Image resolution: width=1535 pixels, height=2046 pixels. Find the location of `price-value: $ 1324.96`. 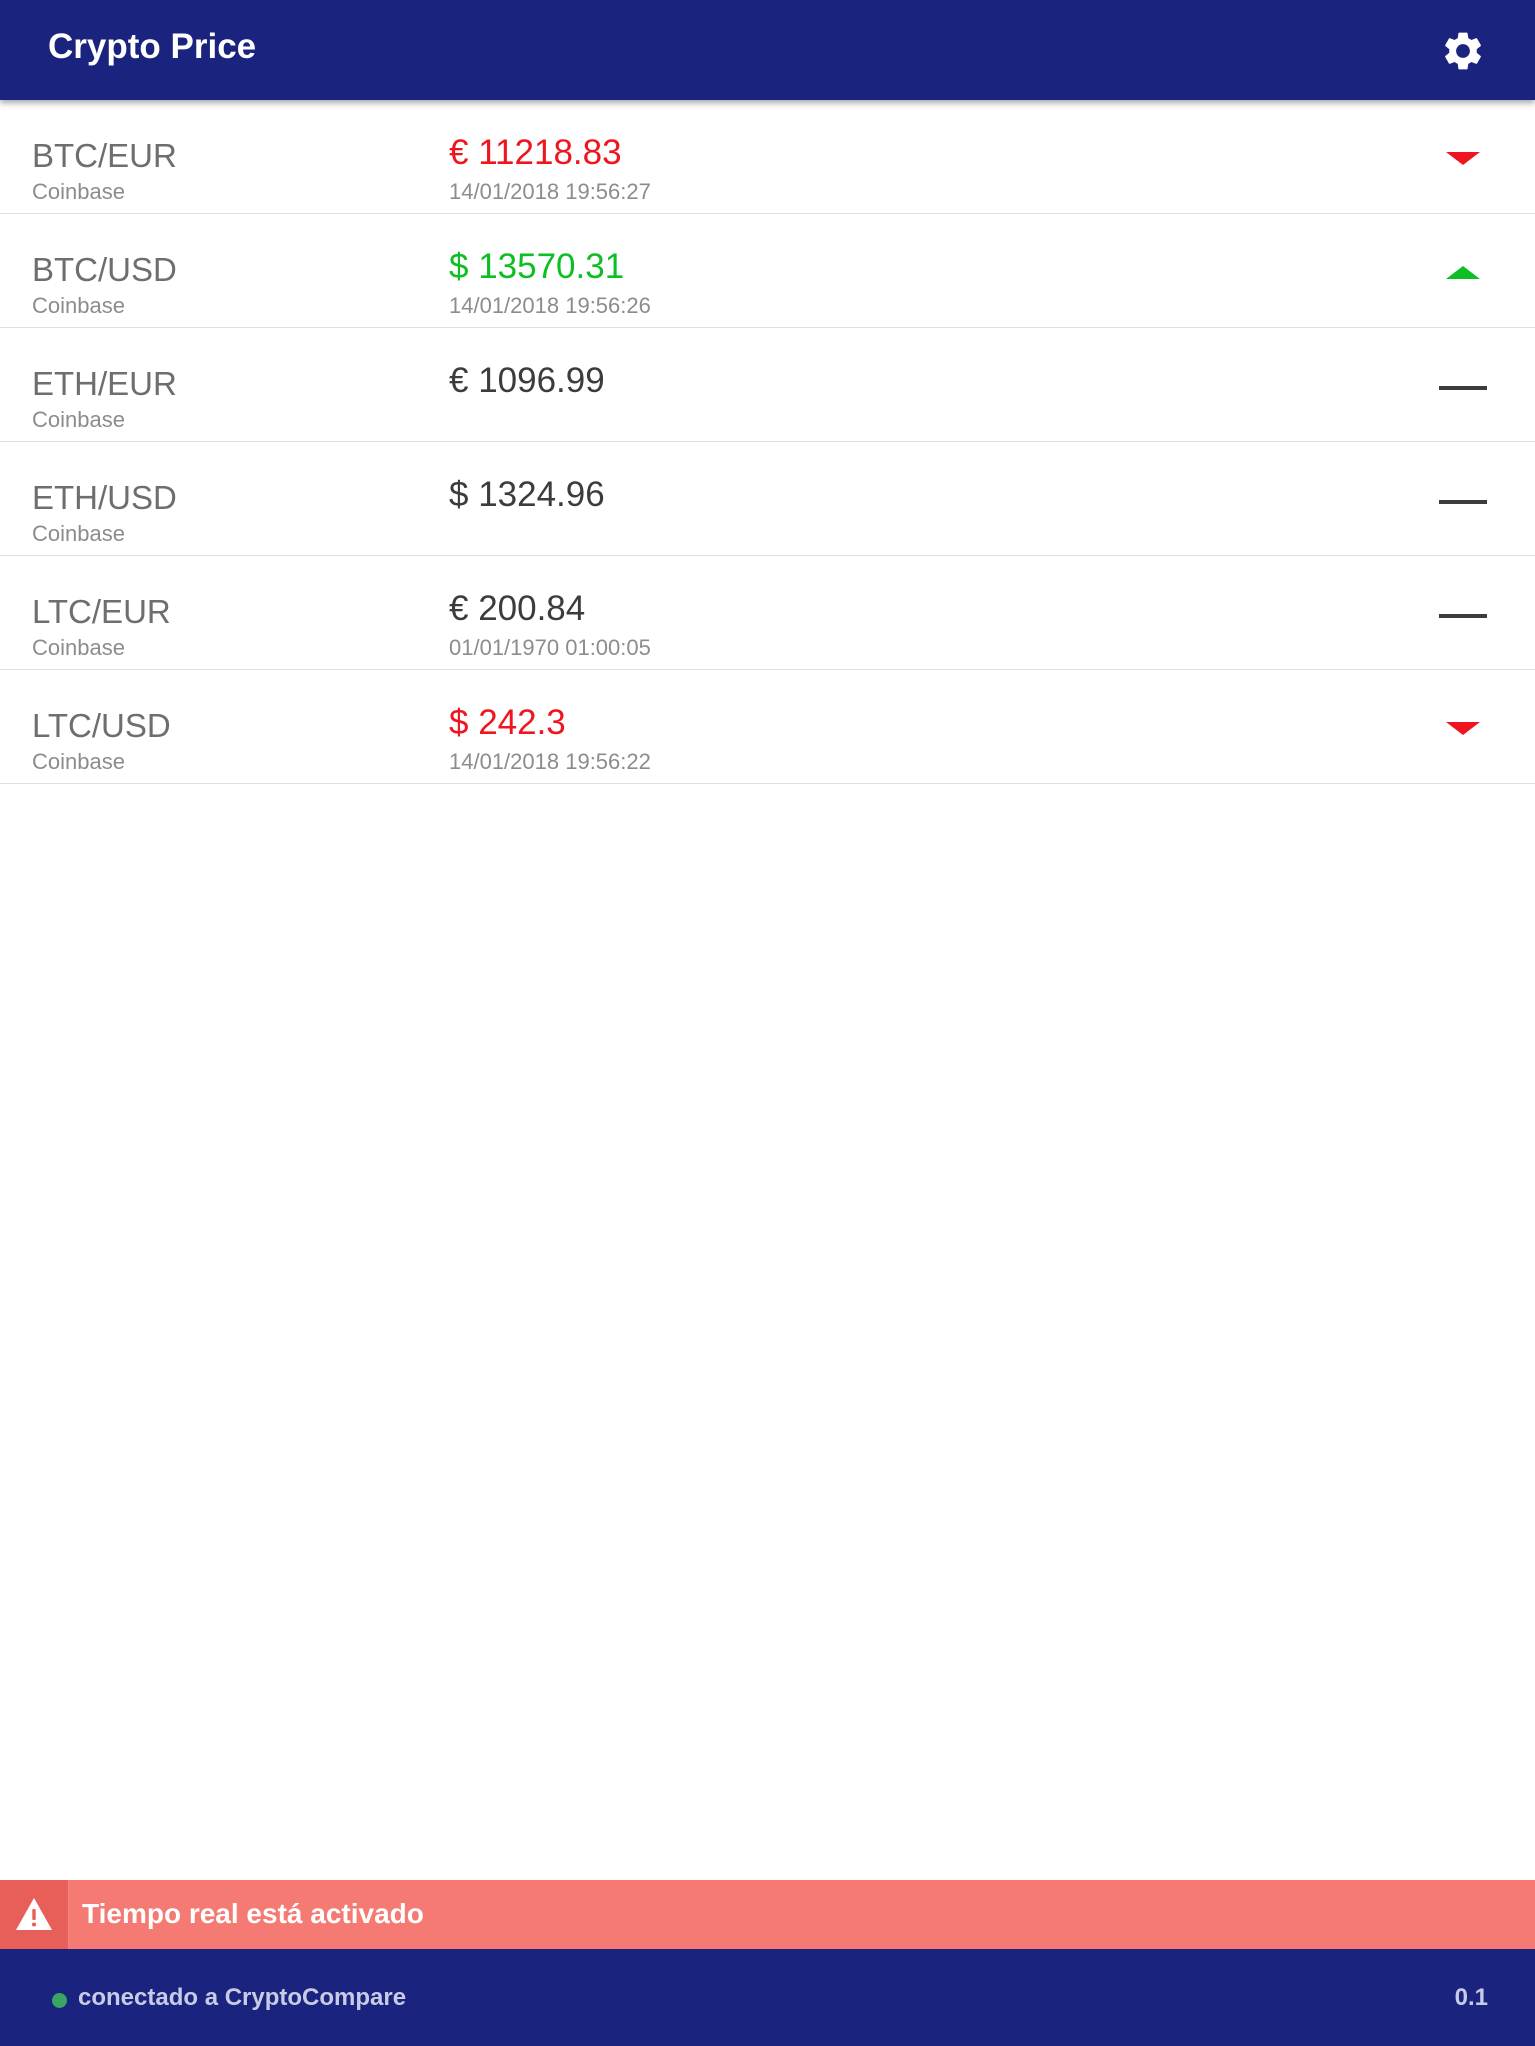

price-value: $ 1324.96 is located at coordinates (527, 494).